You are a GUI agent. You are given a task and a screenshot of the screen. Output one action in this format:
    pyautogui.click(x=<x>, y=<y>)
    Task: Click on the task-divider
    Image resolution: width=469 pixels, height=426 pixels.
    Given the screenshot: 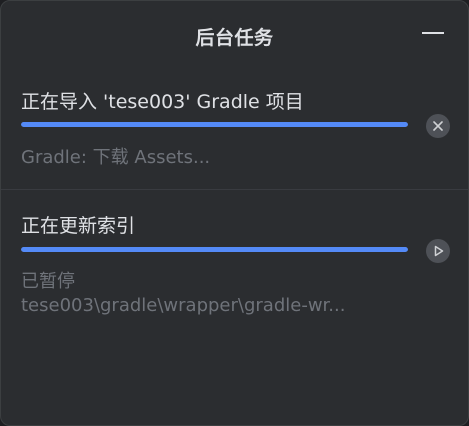 What is the action you would take?
    pyautogui.click(x=234, y=189)
    